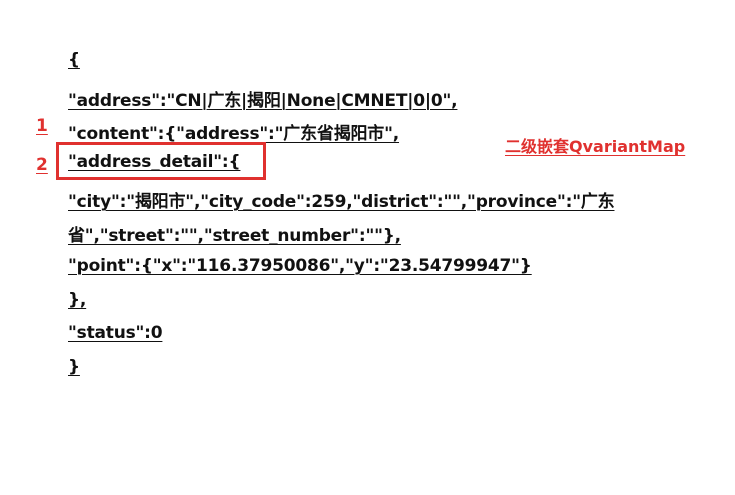  Describe the element at coordinates (115, 333) in the screenshot. I see `code-line: "status":0` at that location.